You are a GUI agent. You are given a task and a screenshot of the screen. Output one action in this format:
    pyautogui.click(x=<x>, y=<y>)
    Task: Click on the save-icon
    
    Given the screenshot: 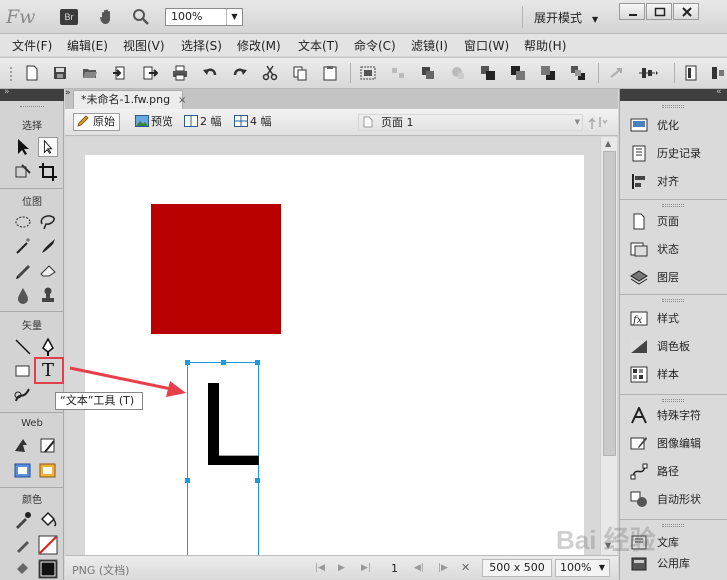 What is the action you would take?
    pyautogui.click(x=60, y=73)
    